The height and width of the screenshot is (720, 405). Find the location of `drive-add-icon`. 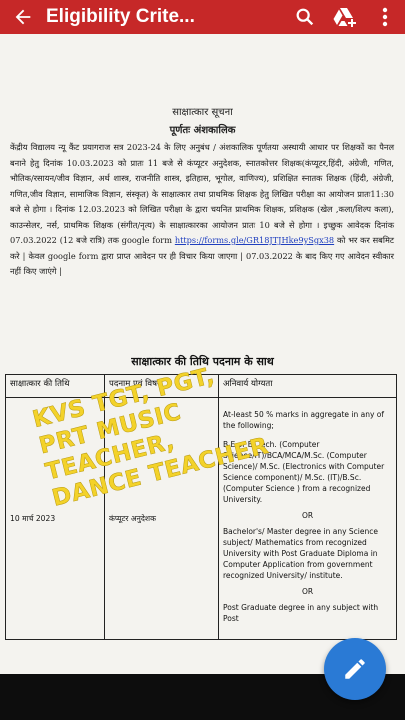

drive-add-icon is located at coordinates (344, 17).